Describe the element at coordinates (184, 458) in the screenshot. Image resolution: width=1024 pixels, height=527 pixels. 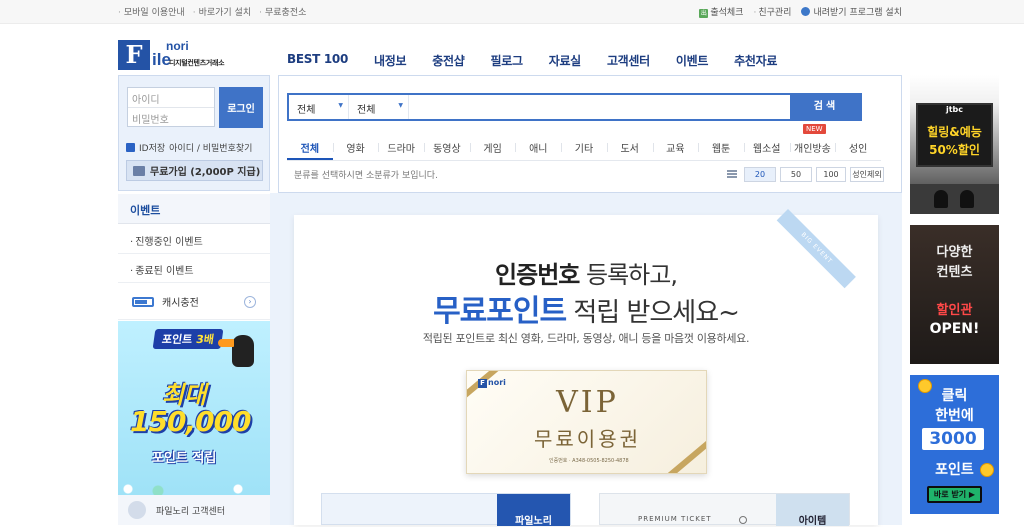
I see `banner-line3: 포인트 적립` at that location.